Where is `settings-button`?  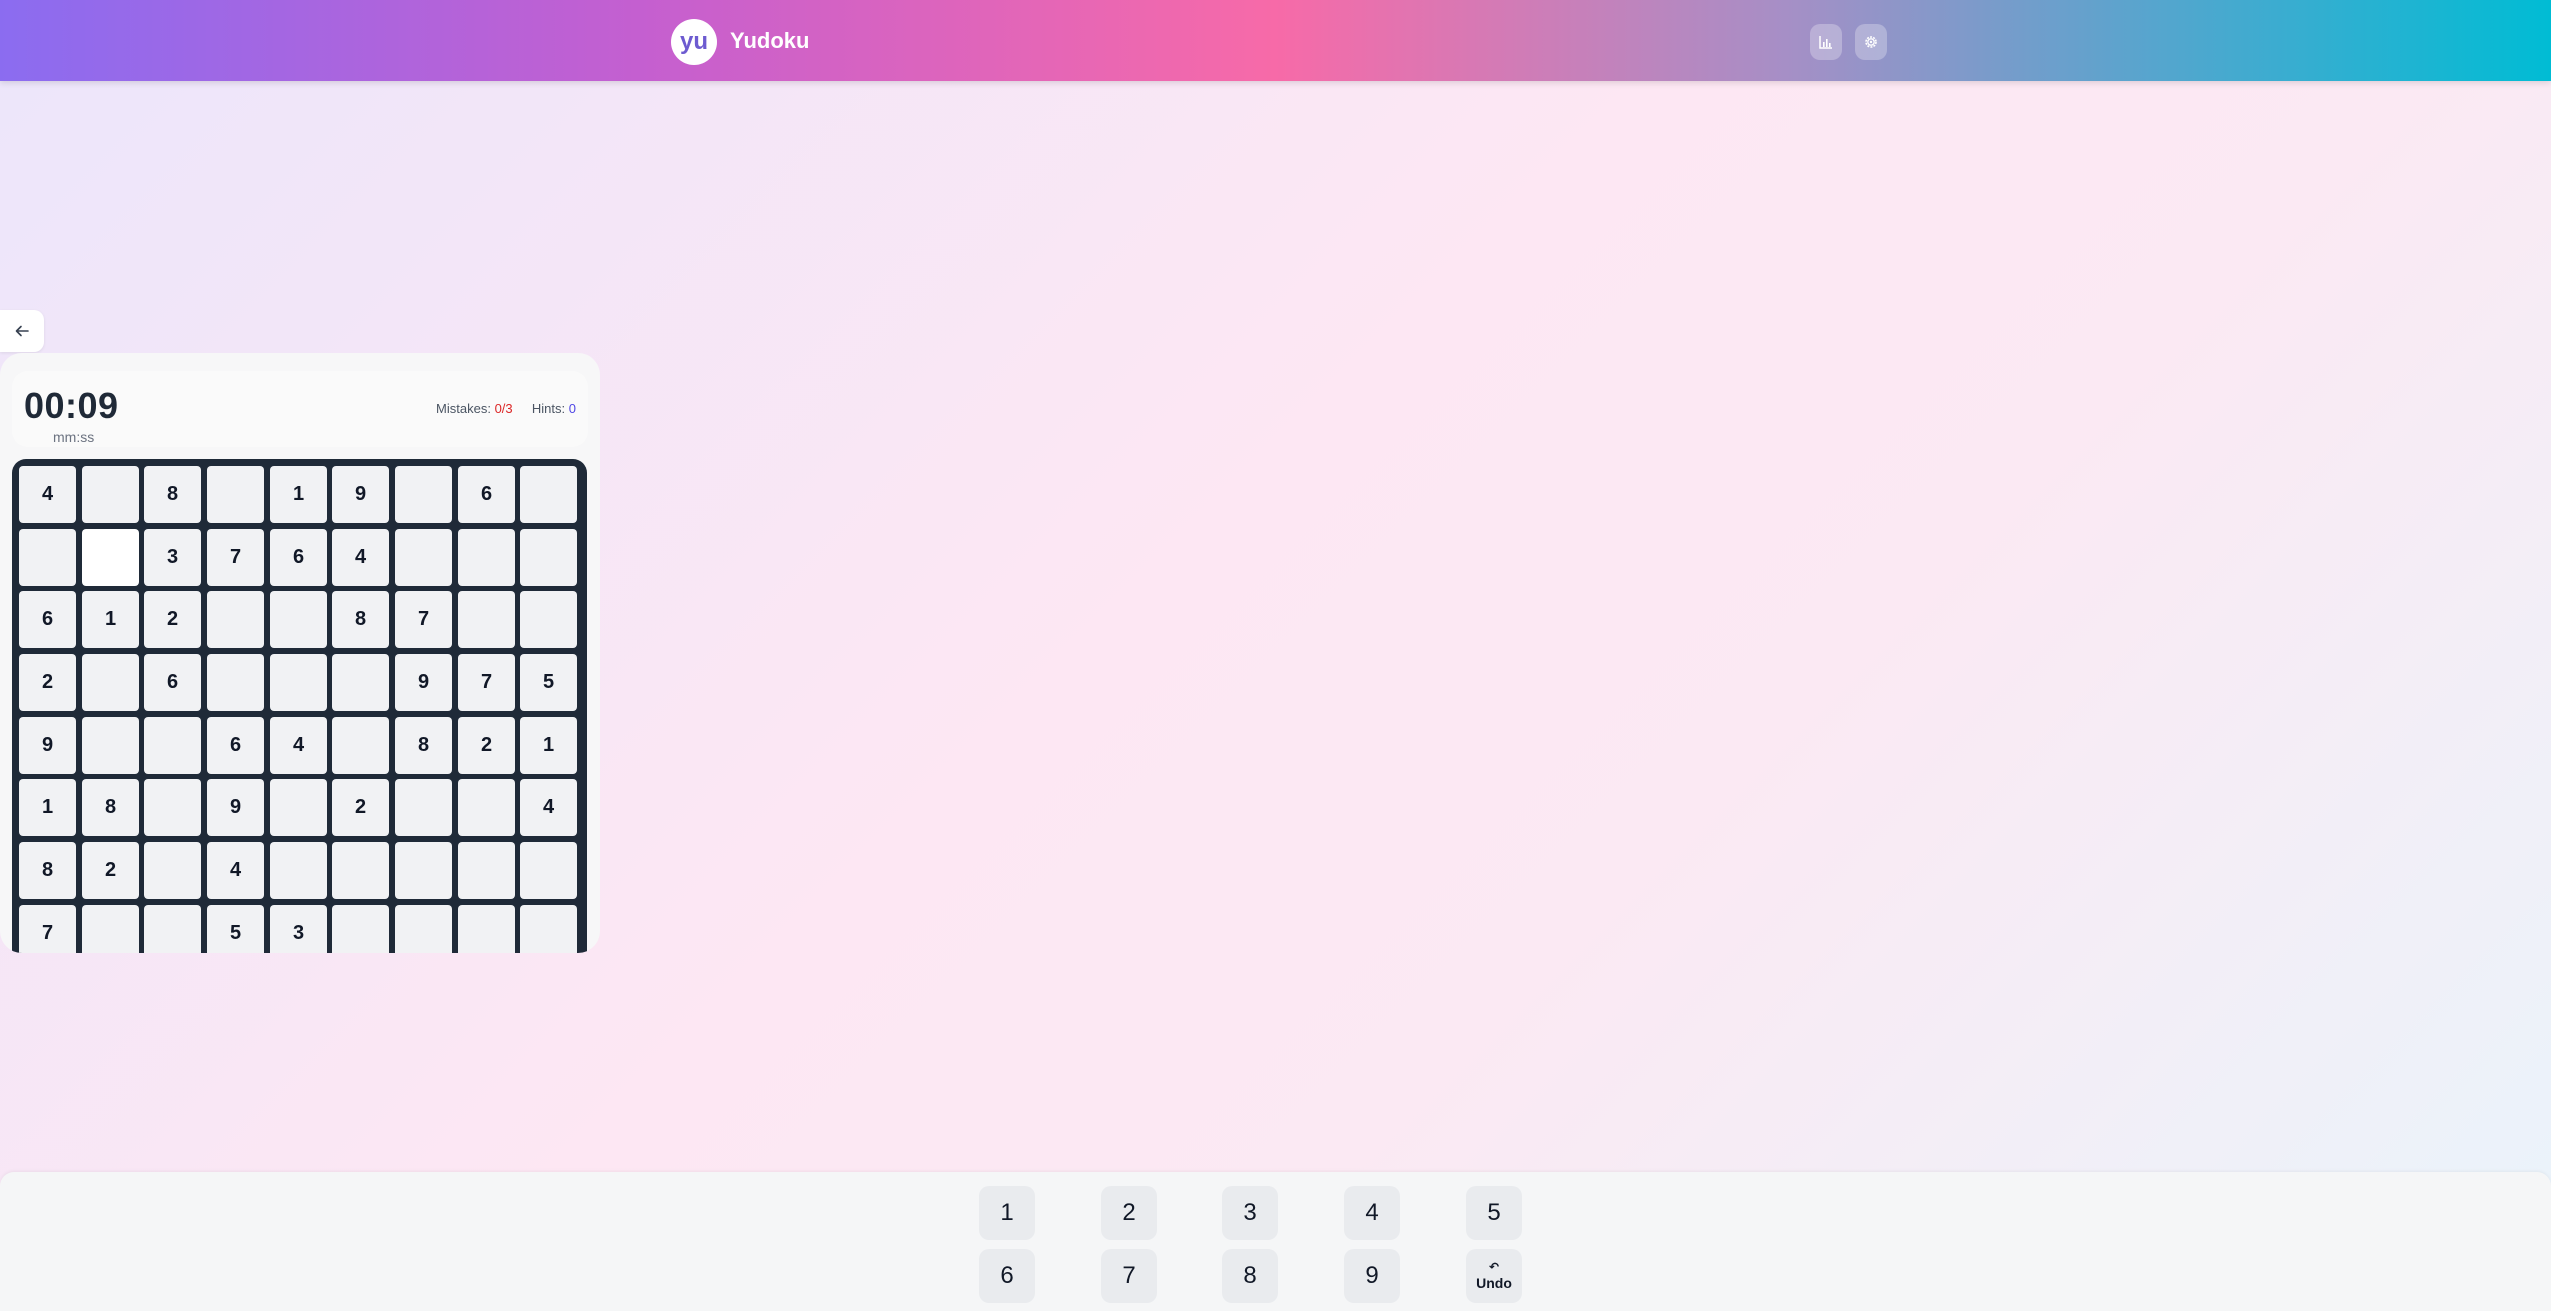
settings-button is located at coordinates (1871, 42).